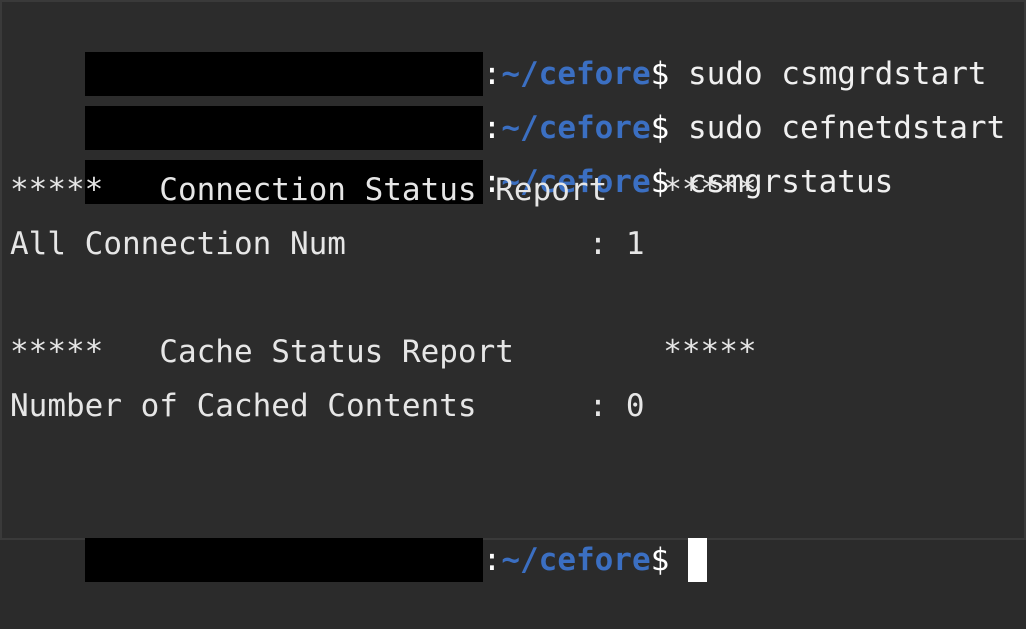 The width and height of the screenshot is (1026, 629). Describe the element at coordinates (383, 352) in the screenshot. I see `cache-status-header: ***** Cache Status Report *****` at that location.